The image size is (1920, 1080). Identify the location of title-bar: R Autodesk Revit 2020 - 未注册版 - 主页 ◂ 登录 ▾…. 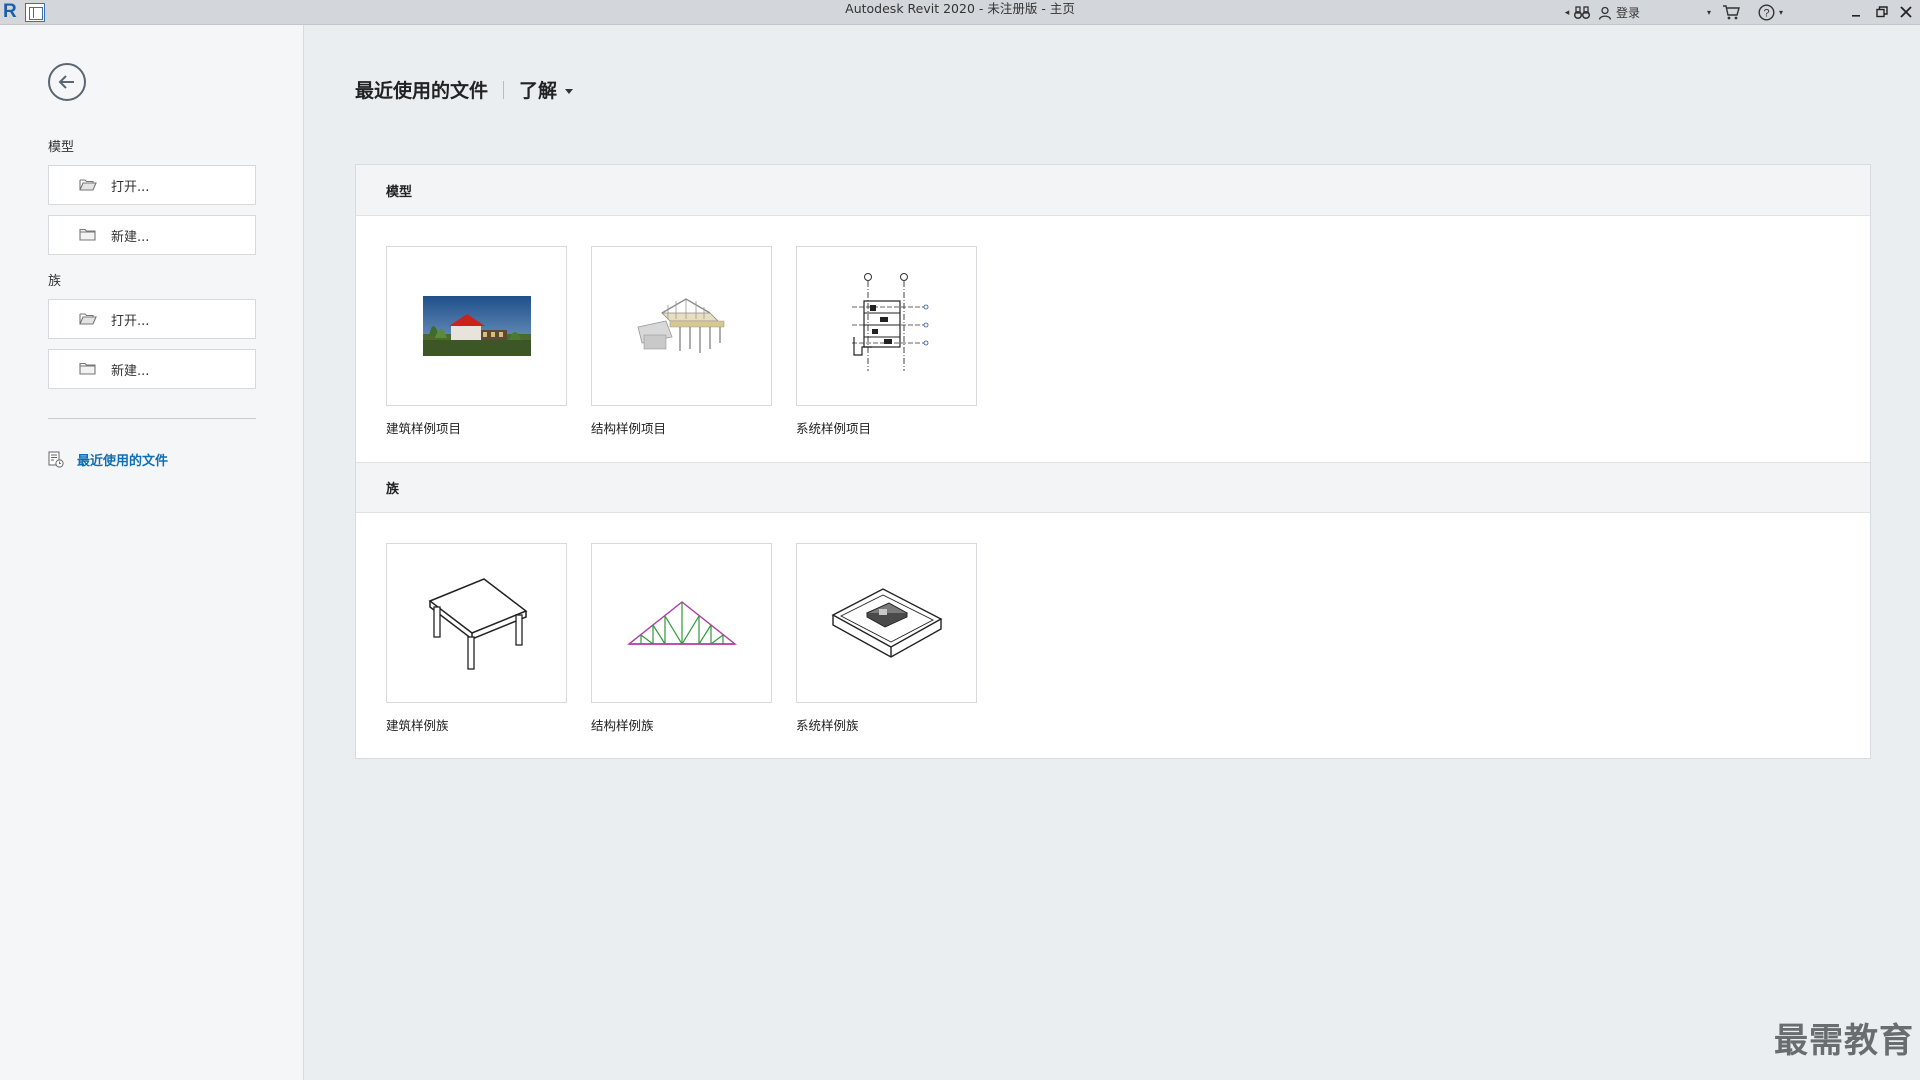
(960, 12).